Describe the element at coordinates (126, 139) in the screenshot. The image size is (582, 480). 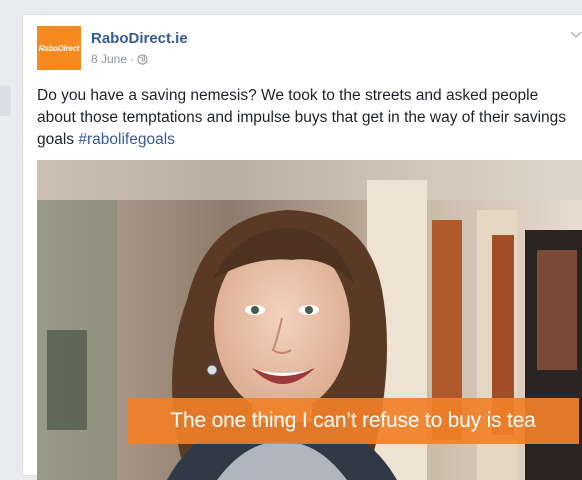
I see `hashtag-link: #rabolifegoals` at that location.